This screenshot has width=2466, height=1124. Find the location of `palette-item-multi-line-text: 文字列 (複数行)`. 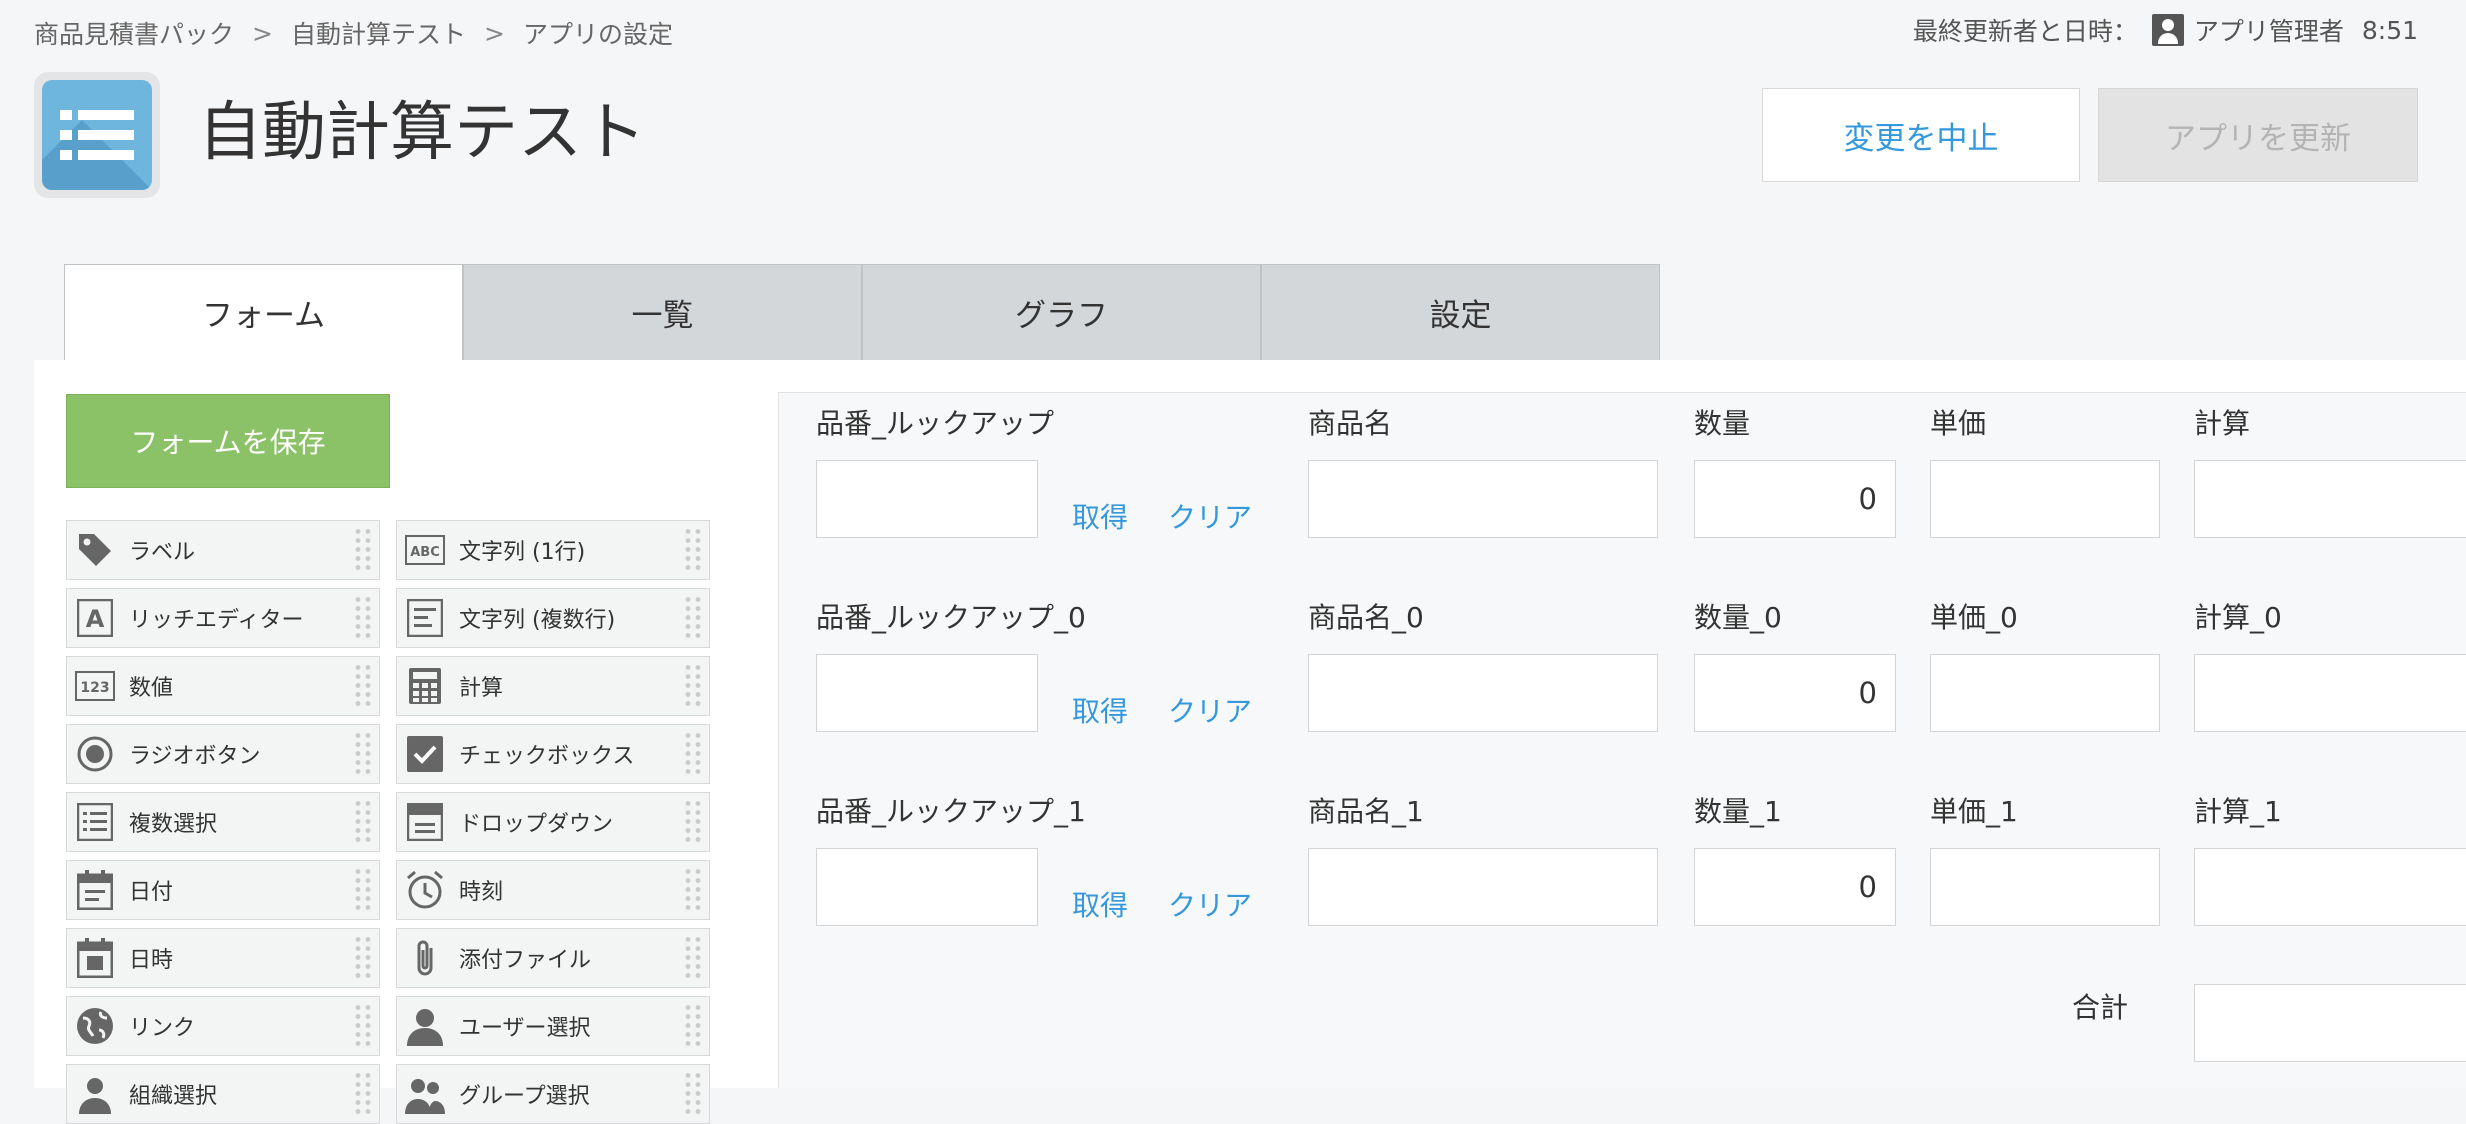

palette-item-multi-line-text: 文字列 (複数行) is located at coordinates (553, 618).